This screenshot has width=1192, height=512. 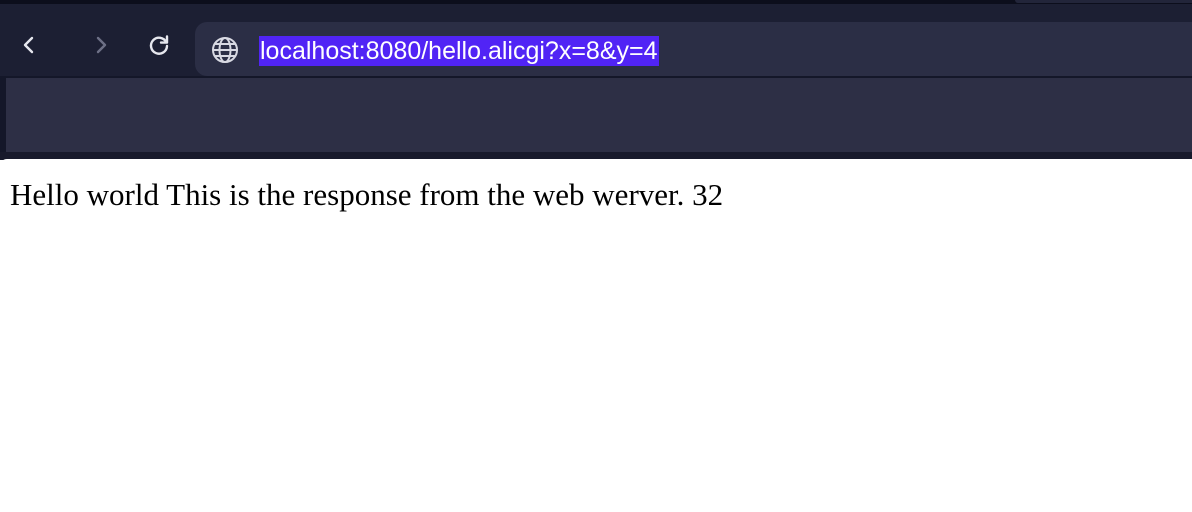 What do you see at coordinates (1103, 1) in the screenshot?
I see `tab` at bounding box center [1103, 1].